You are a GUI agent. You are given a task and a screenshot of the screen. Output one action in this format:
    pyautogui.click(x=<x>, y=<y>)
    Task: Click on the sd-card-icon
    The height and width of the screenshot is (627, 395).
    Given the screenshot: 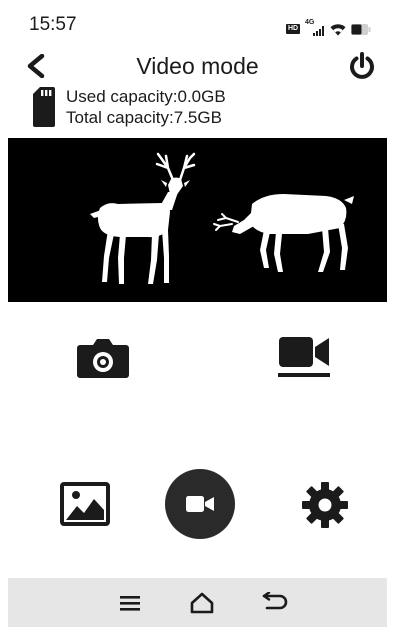 What is the action you would take?
    pyautogui.click(x=44, y=107)
    